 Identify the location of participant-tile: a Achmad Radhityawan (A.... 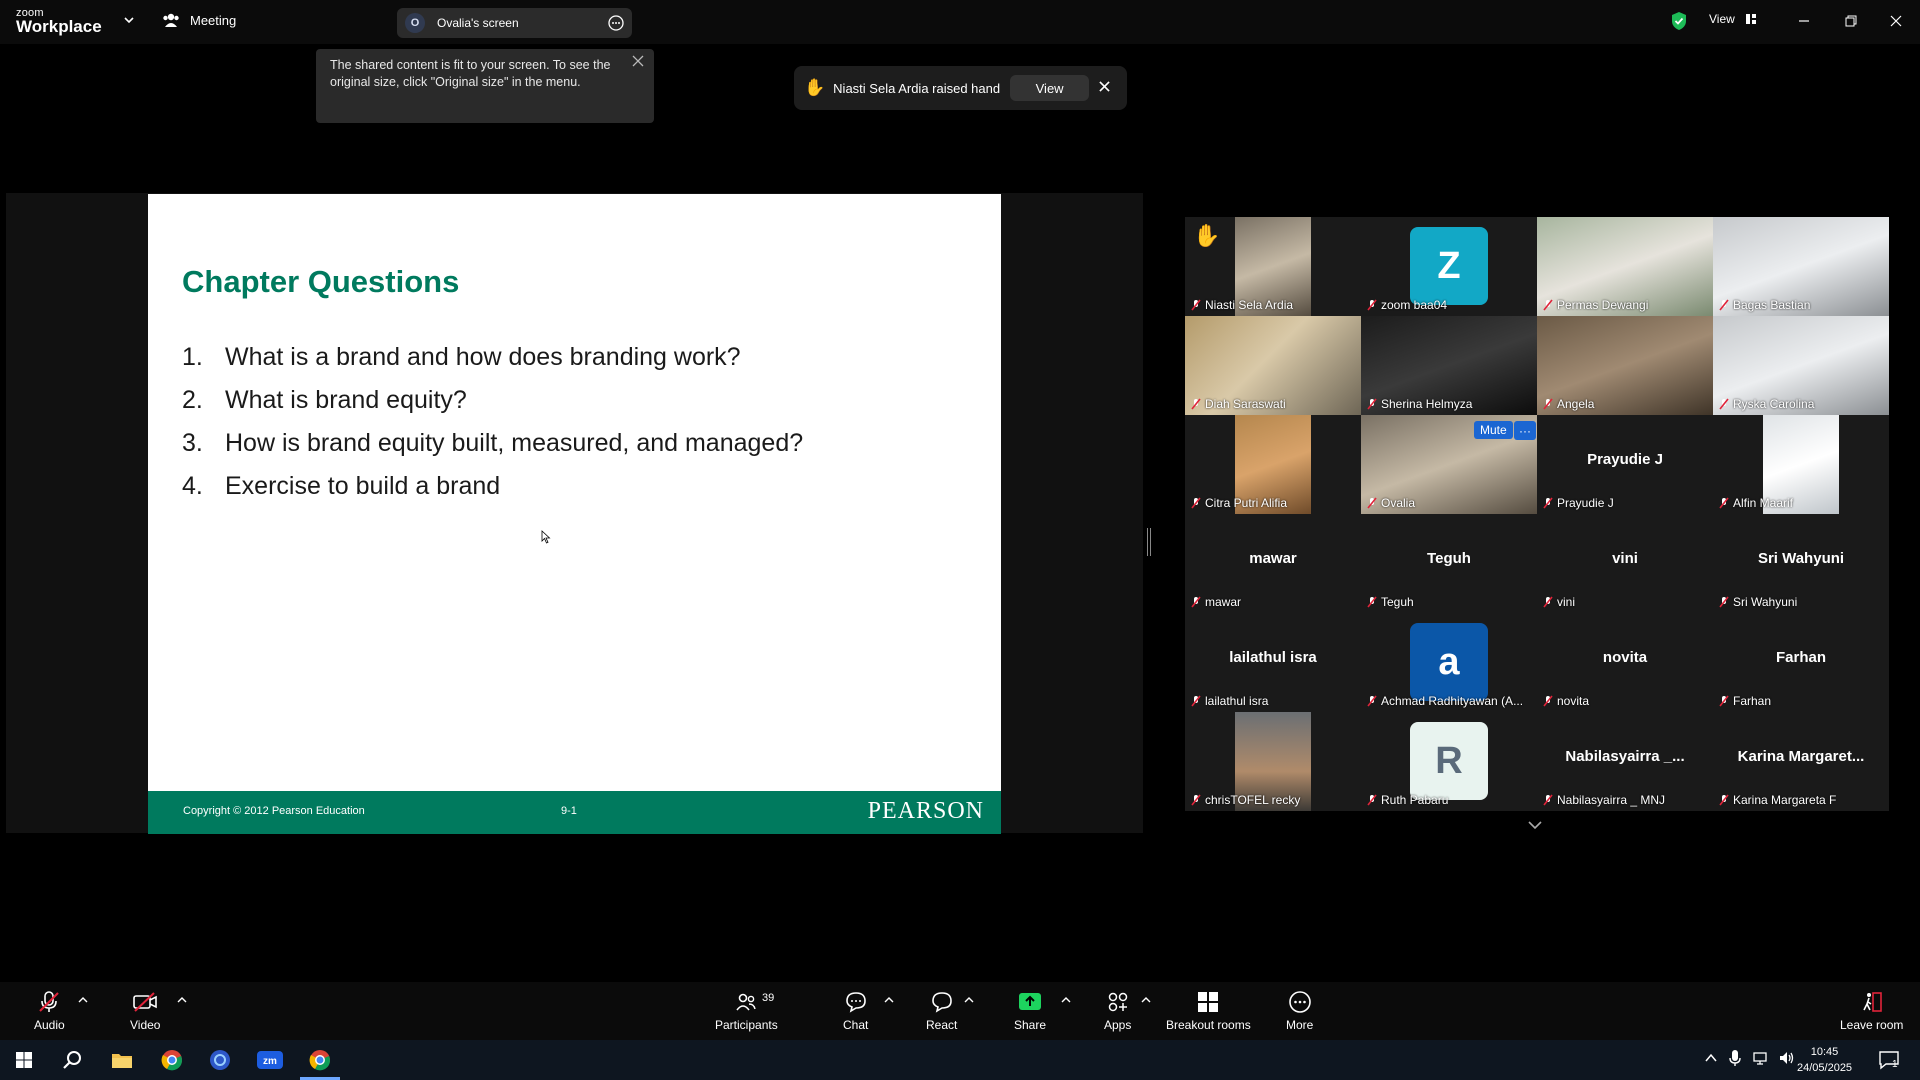
(1449, 662).